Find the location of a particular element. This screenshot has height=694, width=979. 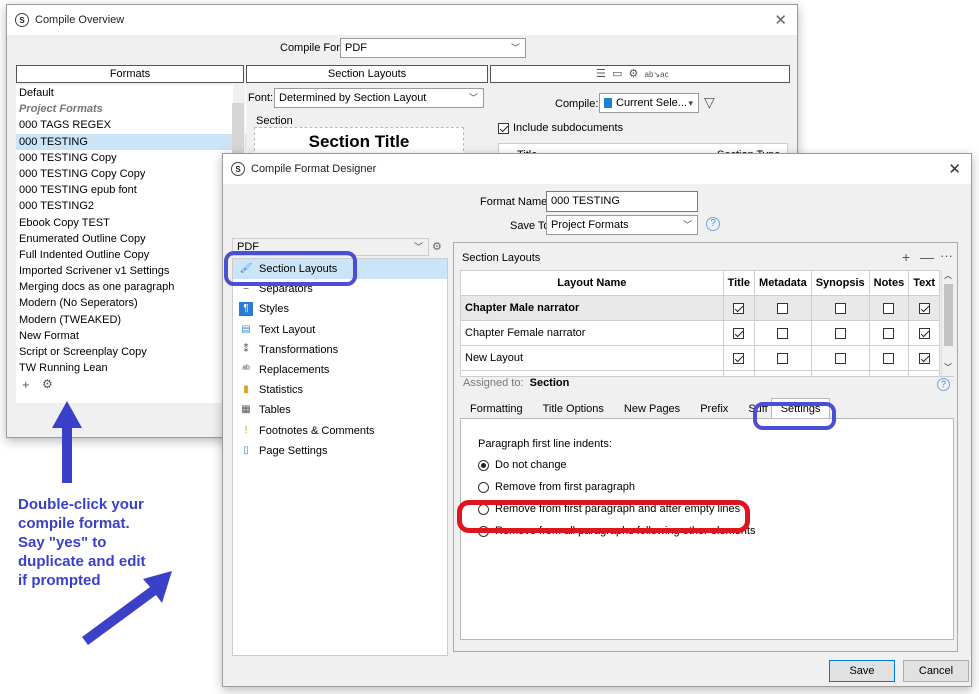

sidebar-item-label: Statistics is located at coordinates (281, 390).